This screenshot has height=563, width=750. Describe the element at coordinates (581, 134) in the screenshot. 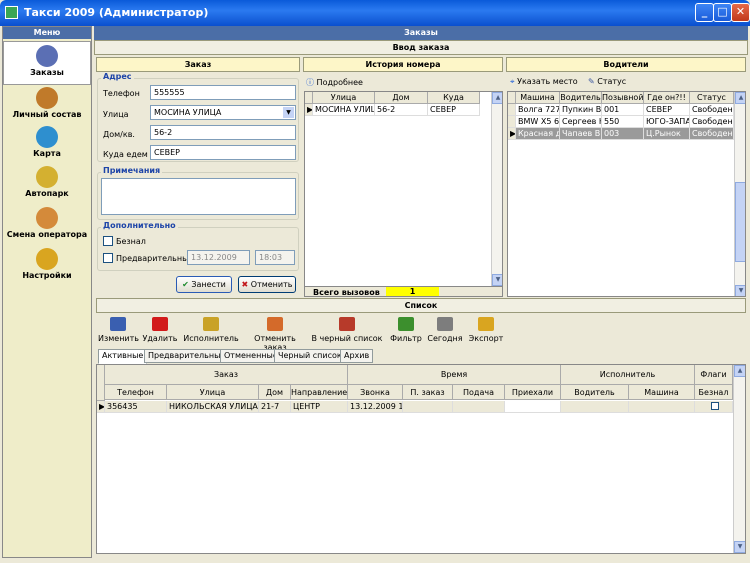

I see `drivers-cell: Чапаев В.И.` at that location.